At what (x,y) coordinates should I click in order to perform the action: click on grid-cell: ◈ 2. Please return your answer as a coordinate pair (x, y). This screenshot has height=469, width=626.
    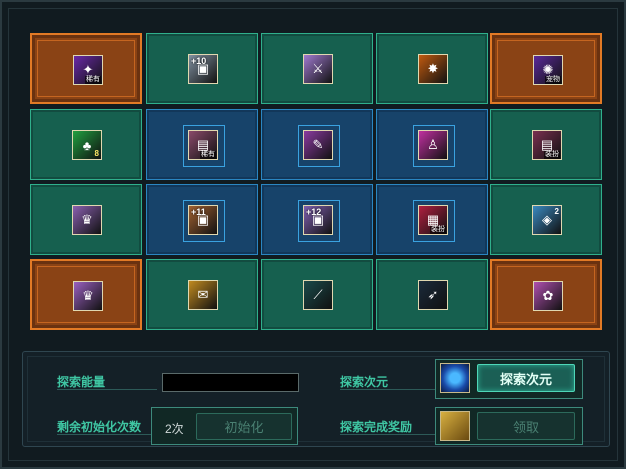
    Looking at the image, I should click on (546, 219).